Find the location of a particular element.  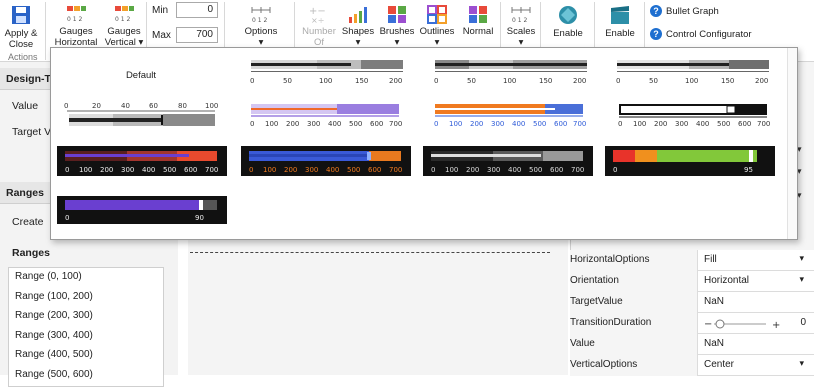

enable-animation-button: Enable is located at coordinates (568, 19).